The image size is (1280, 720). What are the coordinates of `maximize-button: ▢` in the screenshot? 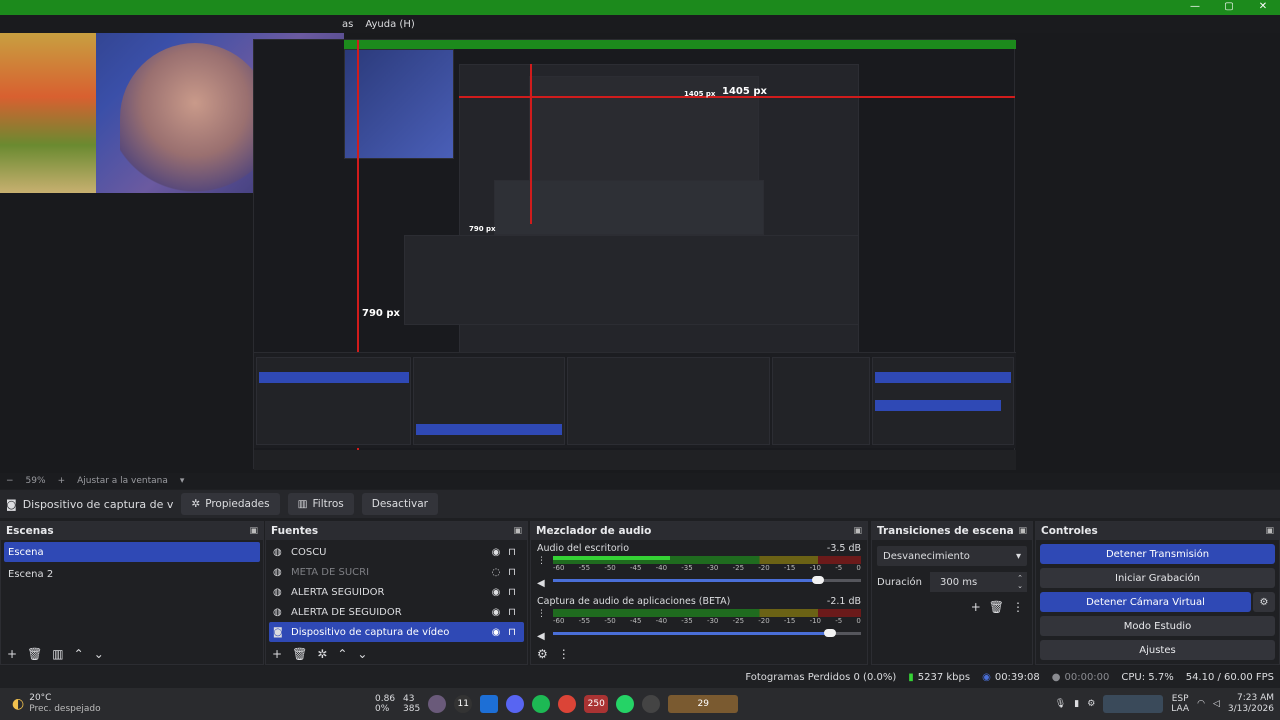 It's located at (1229, 7).